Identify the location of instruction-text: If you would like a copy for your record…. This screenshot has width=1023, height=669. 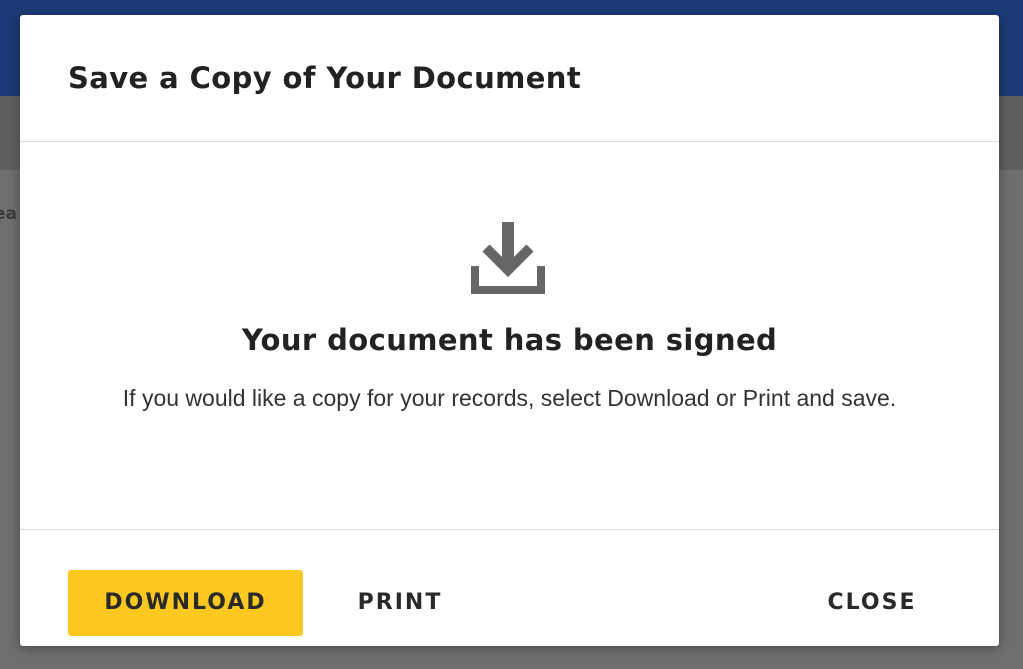
(509, 398).